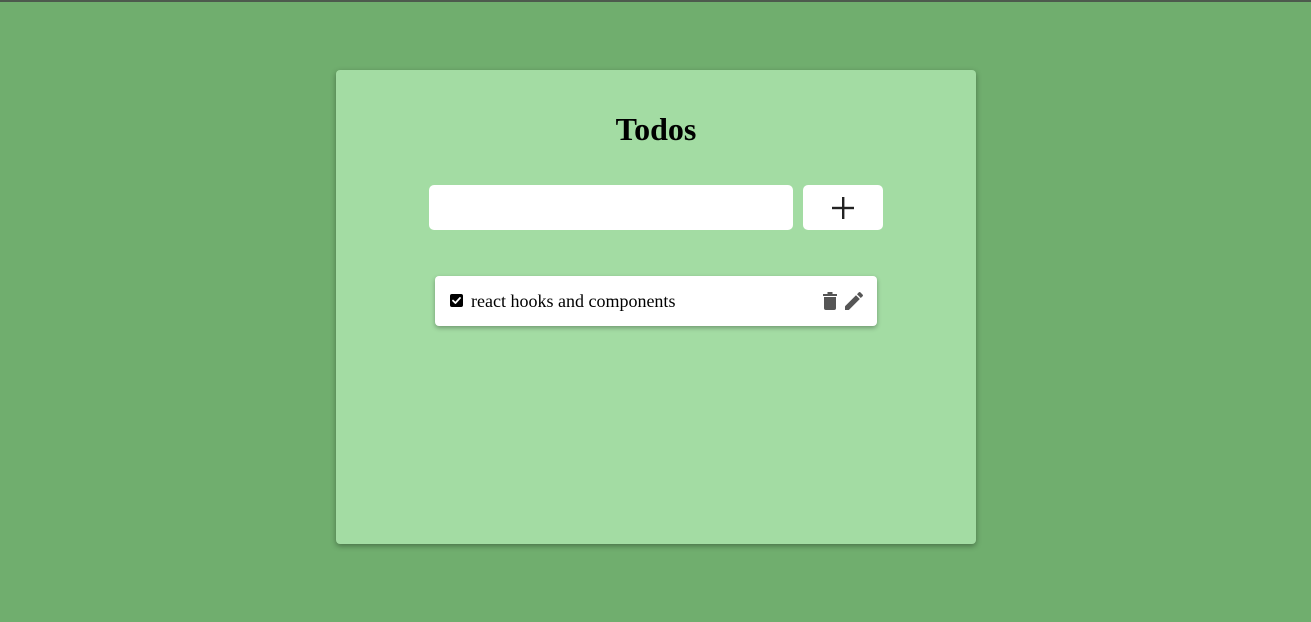  What do you see at coordinates (573, 301) in the screenshot?
I see `todo-text: react hooks and components` at bounding box center [573, 301].